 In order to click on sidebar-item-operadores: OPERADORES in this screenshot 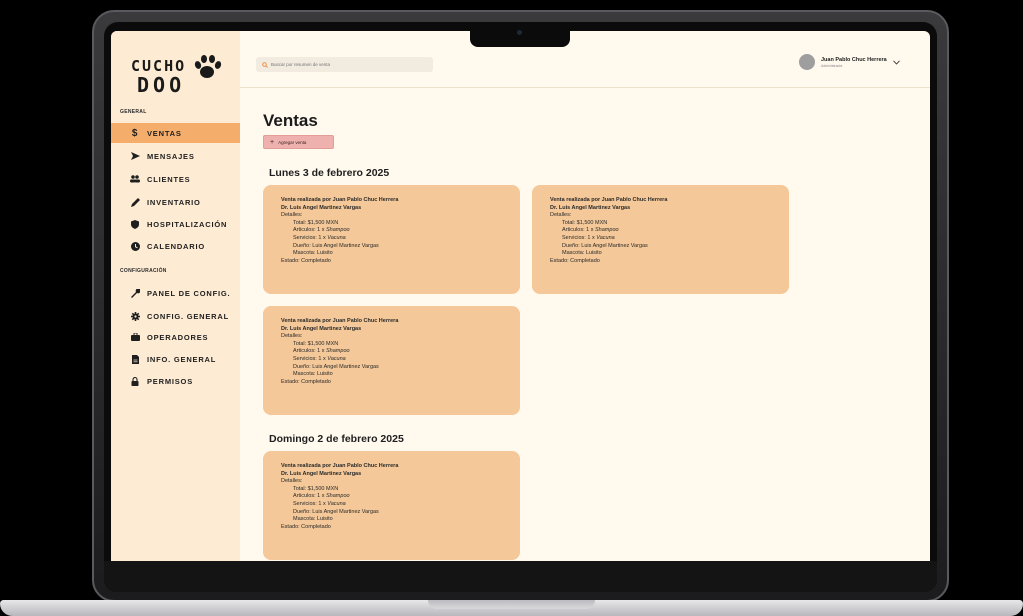, I will do `click(175, 337)`.